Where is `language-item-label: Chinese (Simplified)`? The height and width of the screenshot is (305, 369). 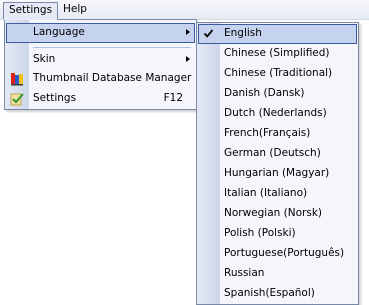
language-item-label: Chinese (Simplified) is located at coordinates (277, 53).